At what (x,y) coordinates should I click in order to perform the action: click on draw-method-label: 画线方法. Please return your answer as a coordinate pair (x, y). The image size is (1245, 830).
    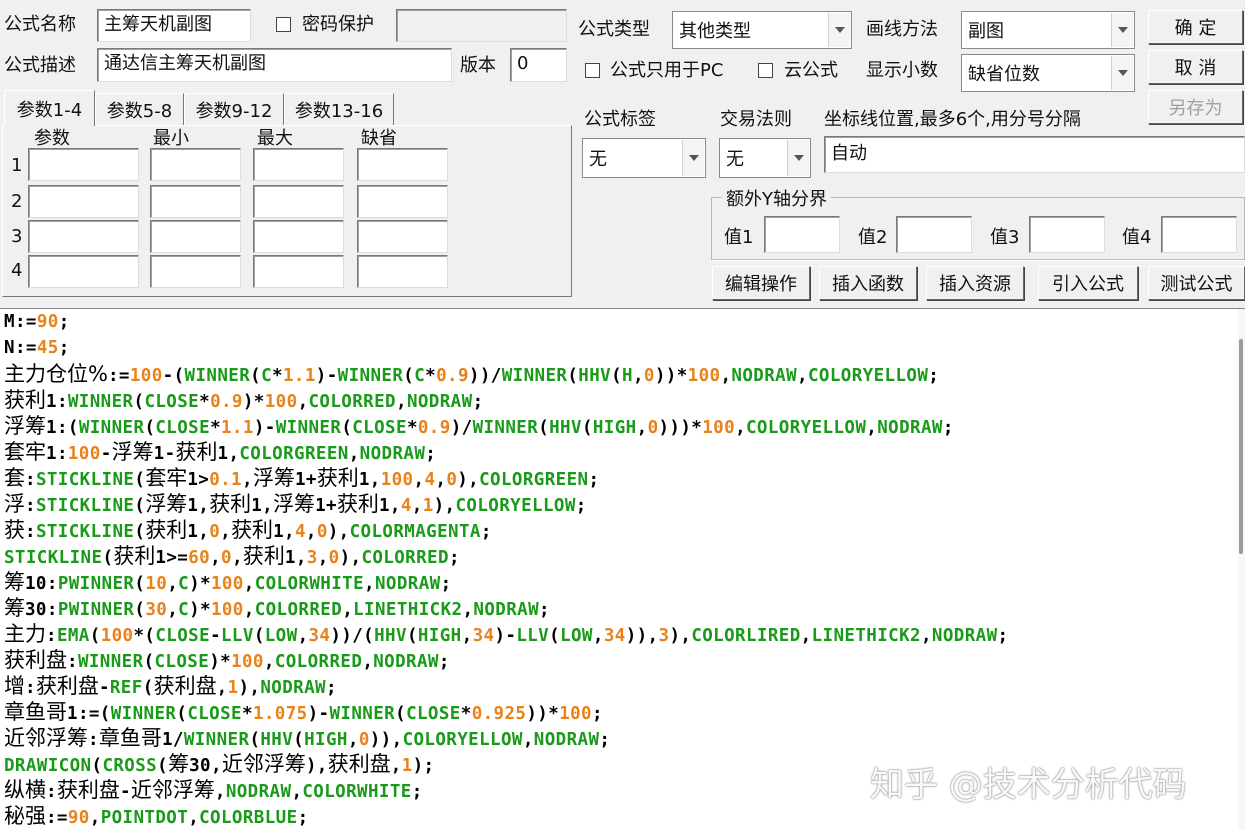
    Looking at the image, I should click on (902, 29).